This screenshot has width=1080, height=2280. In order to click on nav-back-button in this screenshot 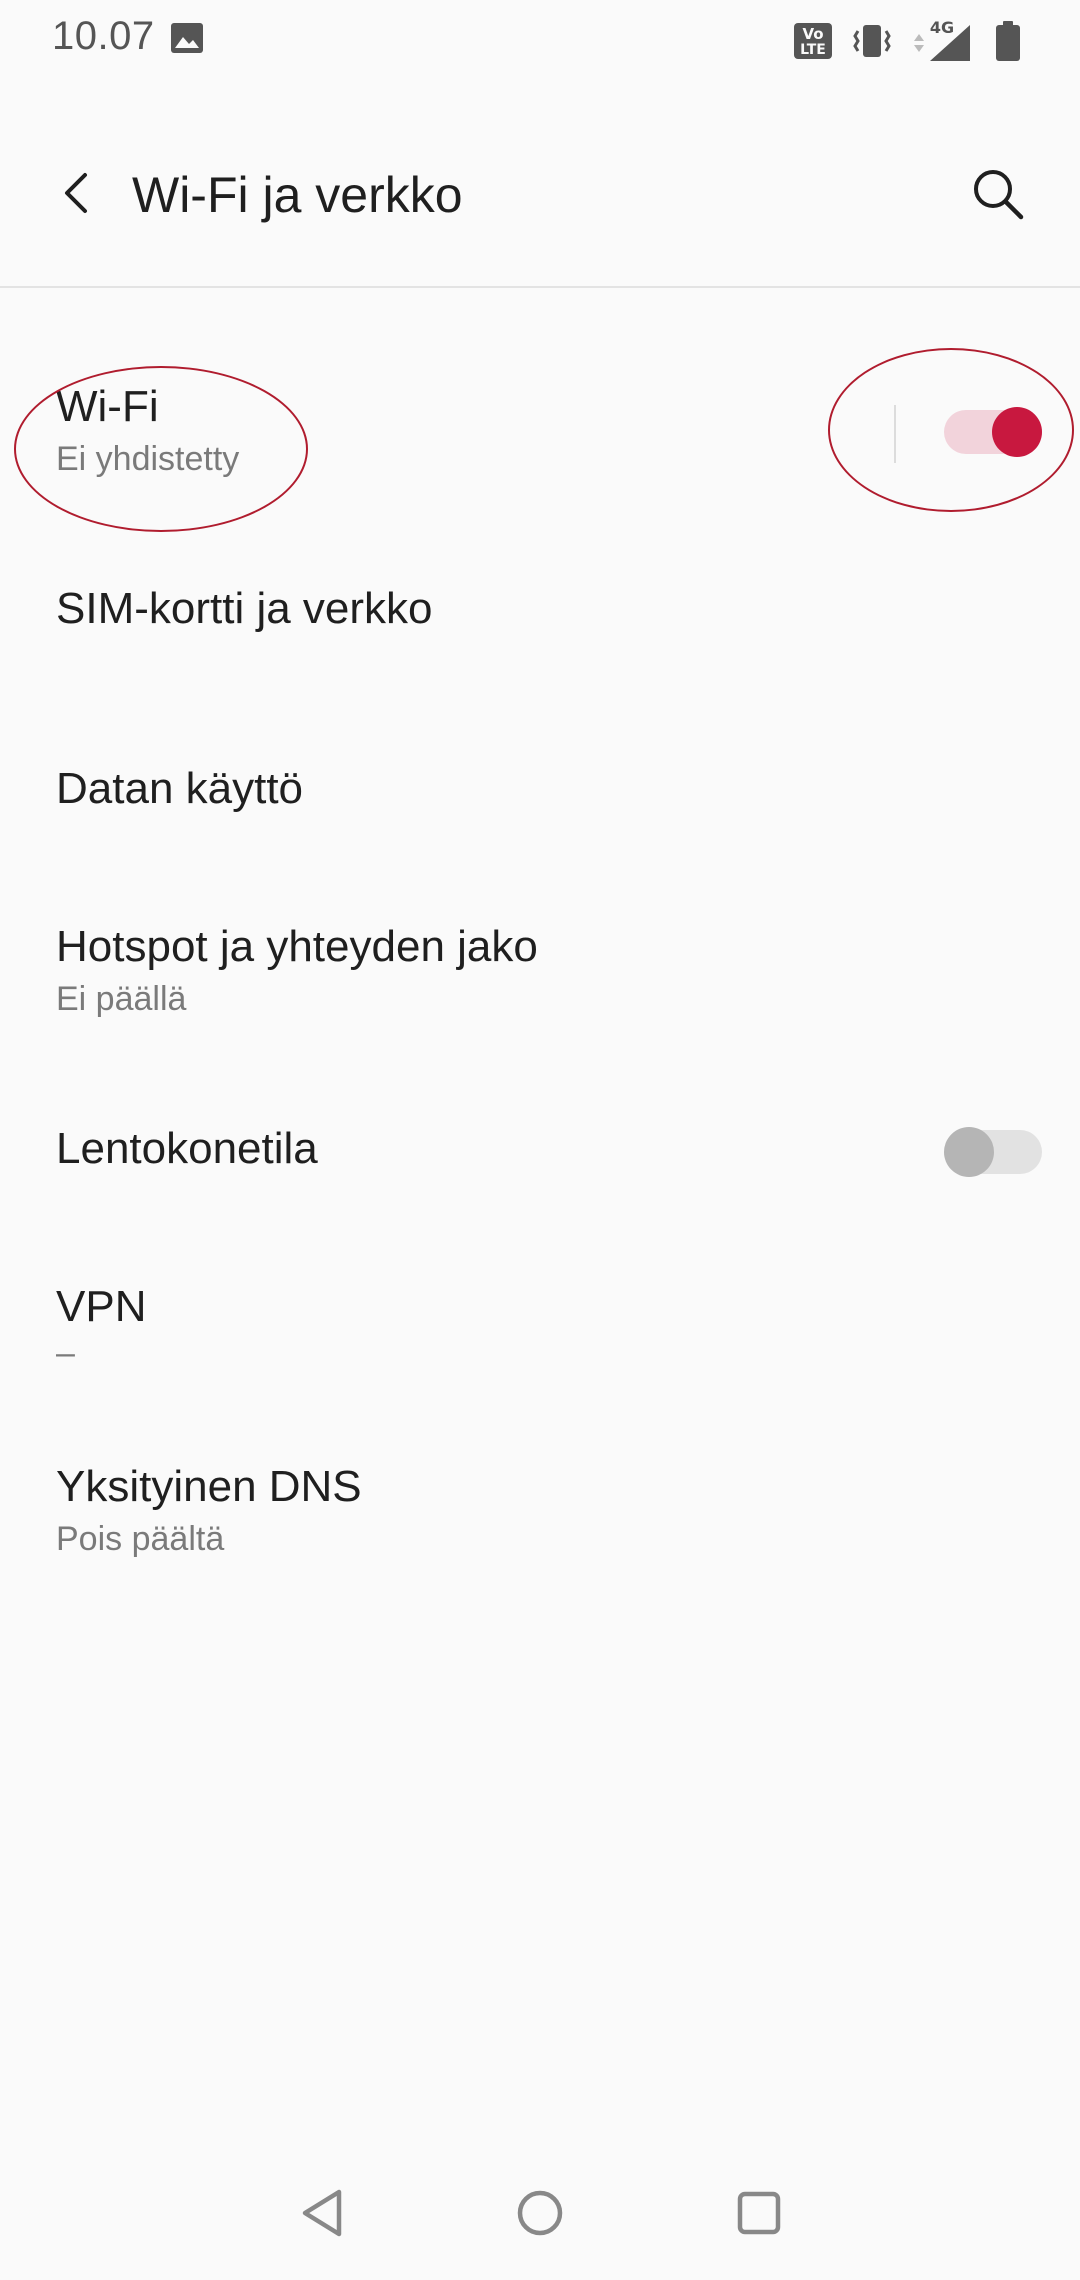, I will do `click(322, 2215)`.